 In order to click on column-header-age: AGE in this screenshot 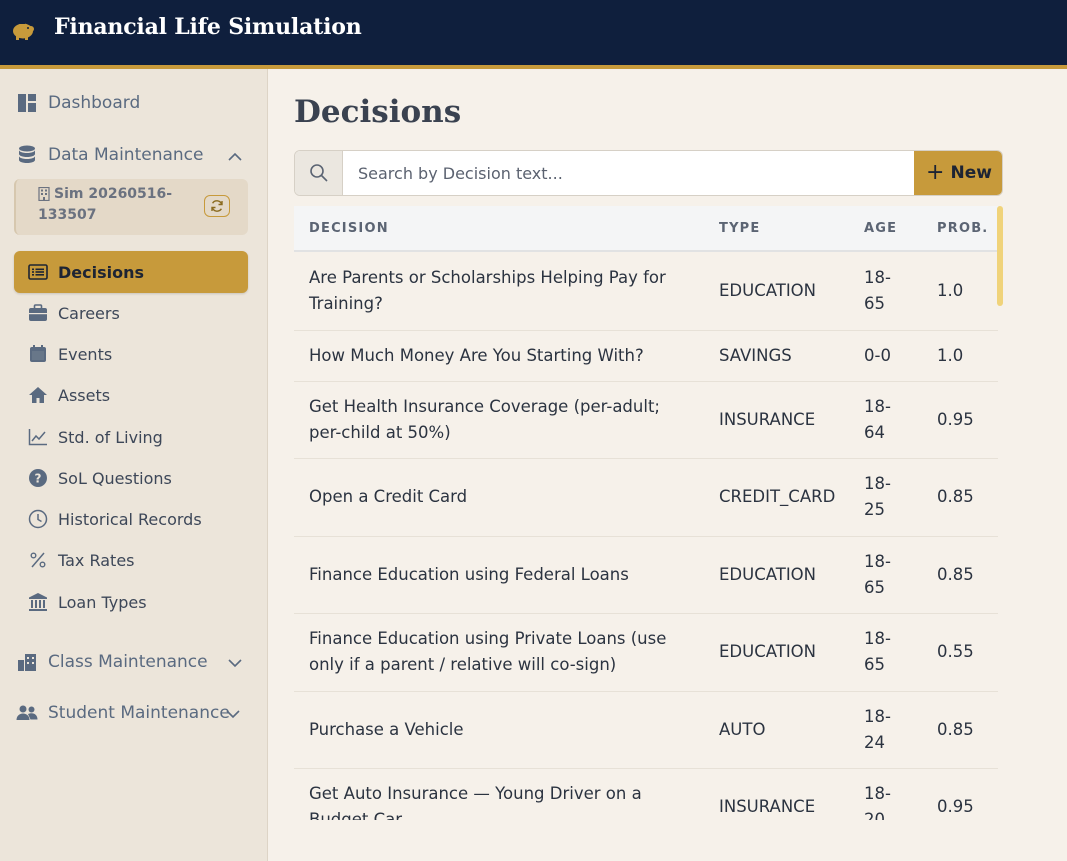, I will do `click(880, 228)`.